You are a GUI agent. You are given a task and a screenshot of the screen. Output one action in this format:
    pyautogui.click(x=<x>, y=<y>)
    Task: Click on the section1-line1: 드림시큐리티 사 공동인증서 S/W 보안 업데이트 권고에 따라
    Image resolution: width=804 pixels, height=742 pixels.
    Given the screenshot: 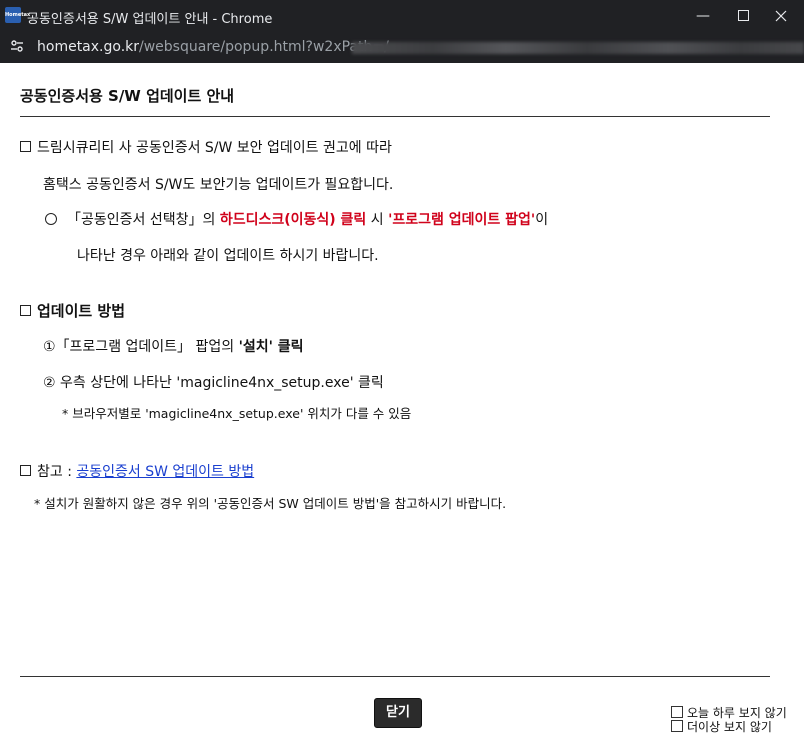 What is the action you would take?
    pyautogui.click(x=206, y=147)
    